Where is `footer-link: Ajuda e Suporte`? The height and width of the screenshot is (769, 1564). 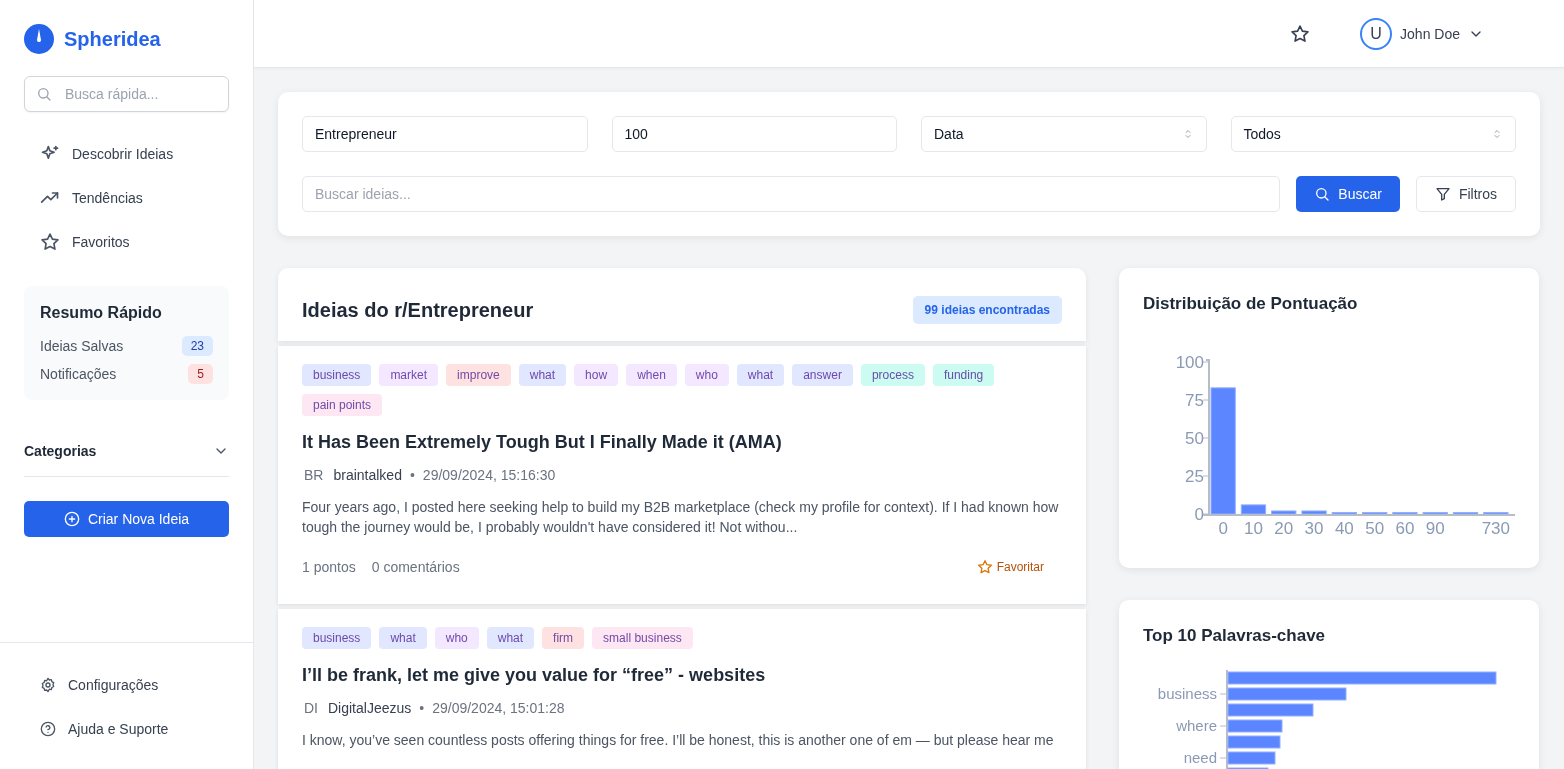 footer-link: Ajuda e Suporte is located at coordinates (126, 729).